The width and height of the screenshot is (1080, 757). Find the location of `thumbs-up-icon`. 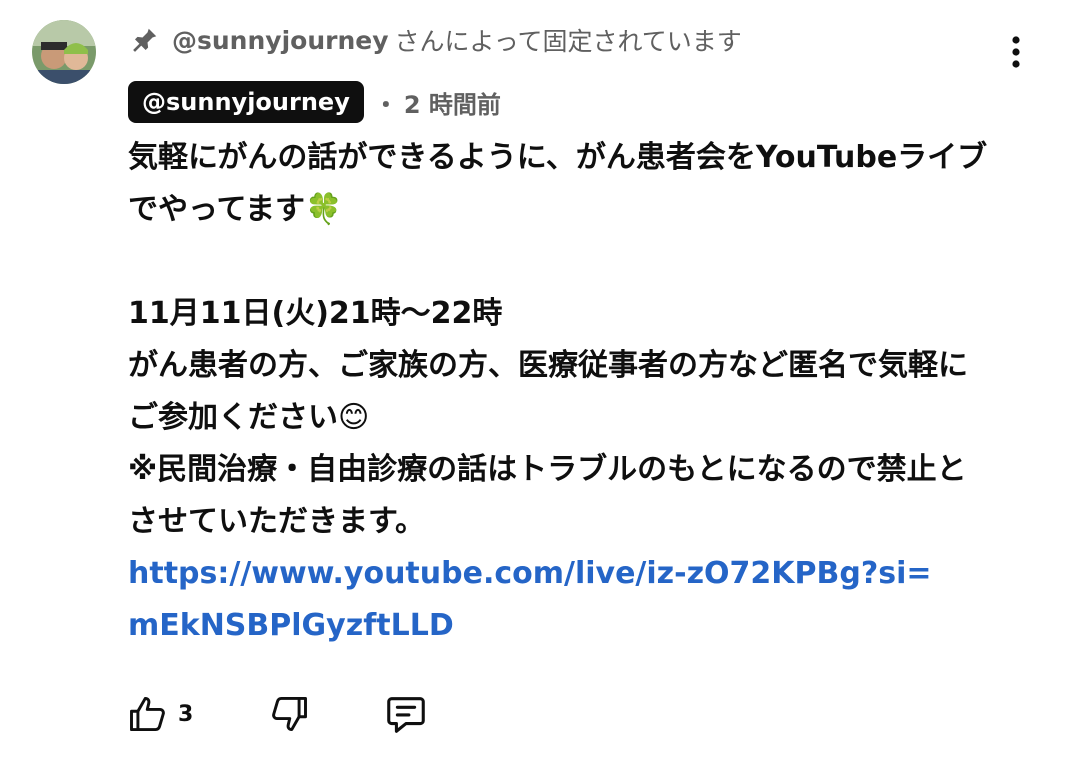

thumbs-up-icon is located at coordinates (147, 714).